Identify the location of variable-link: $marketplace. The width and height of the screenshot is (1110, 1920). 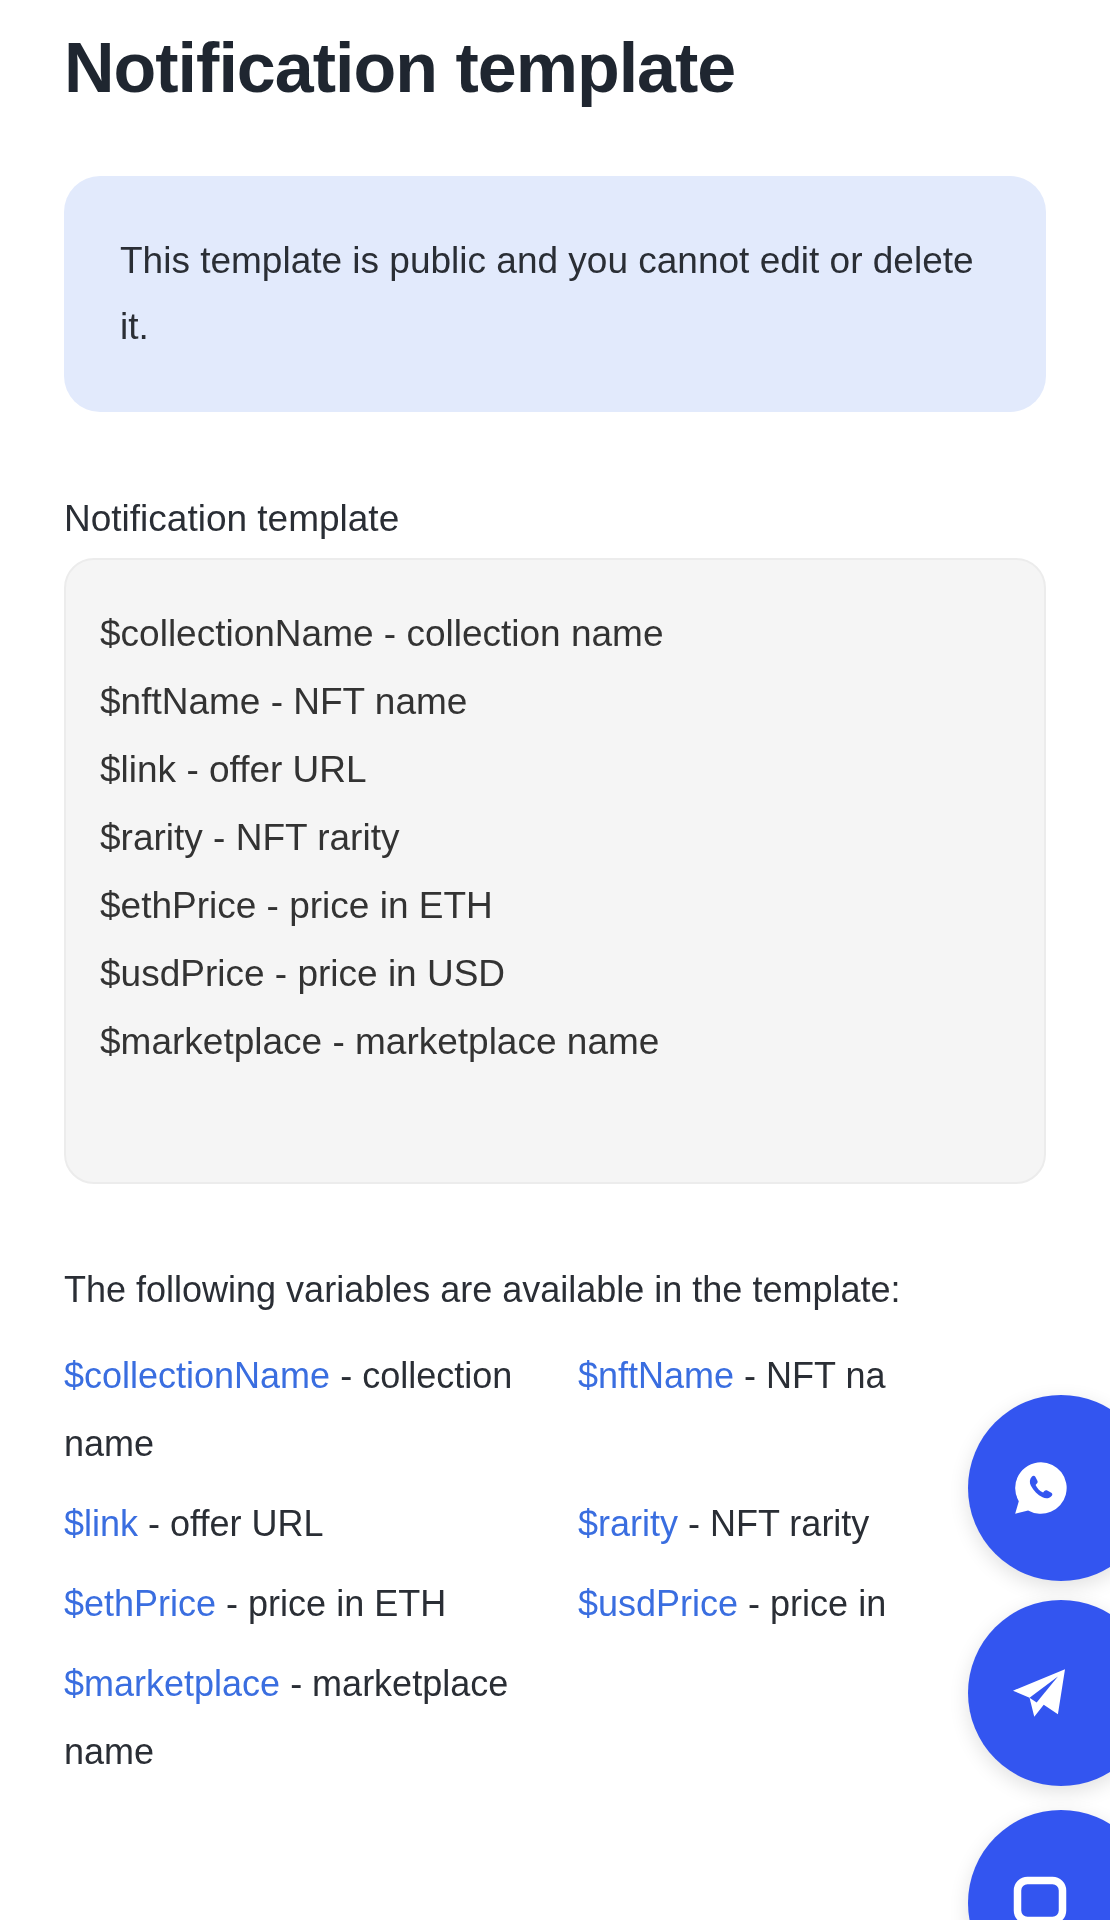
(172, 1683).